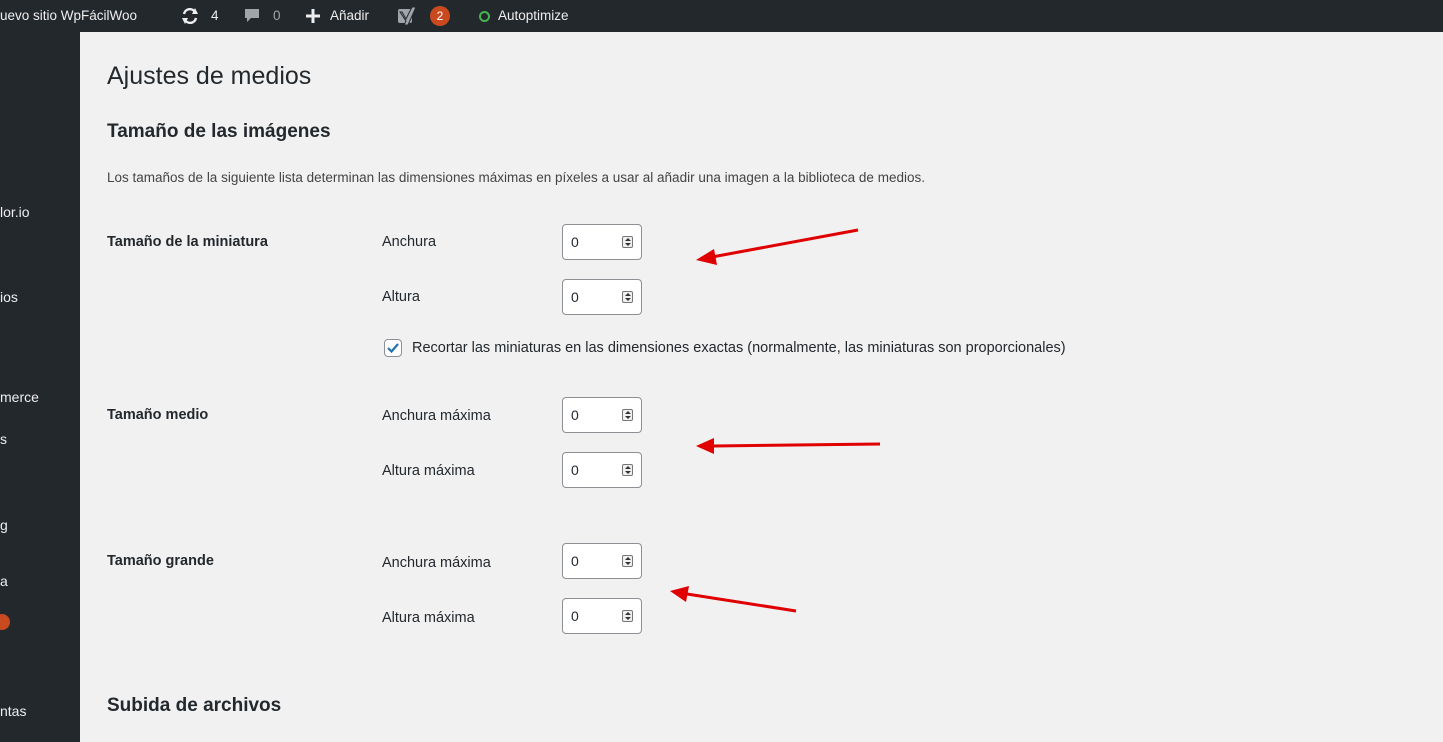  I want to click on annotation-arrows, so click(775, 420).